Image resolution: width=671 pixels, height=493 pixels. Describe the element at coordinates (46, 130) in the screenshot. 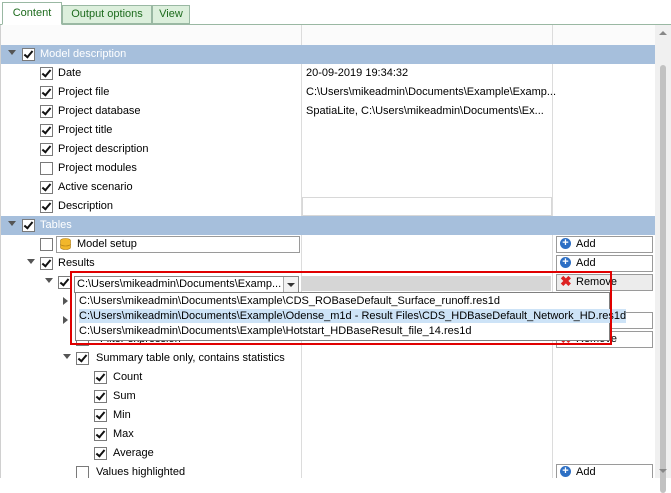

I see `project-title-checkbox` at that location.